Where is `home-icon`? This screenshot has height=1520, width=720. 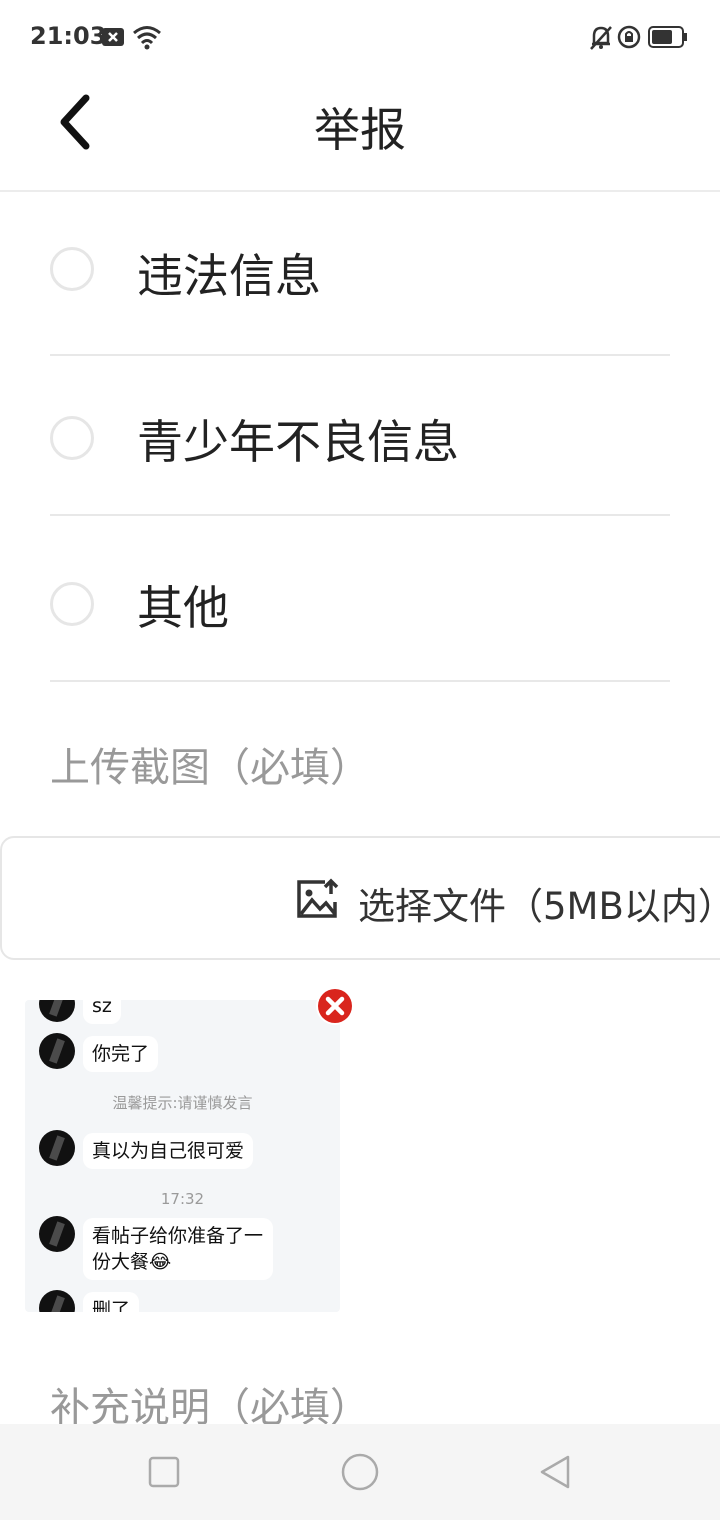 home-icon is located at coordinates (360, 1472).